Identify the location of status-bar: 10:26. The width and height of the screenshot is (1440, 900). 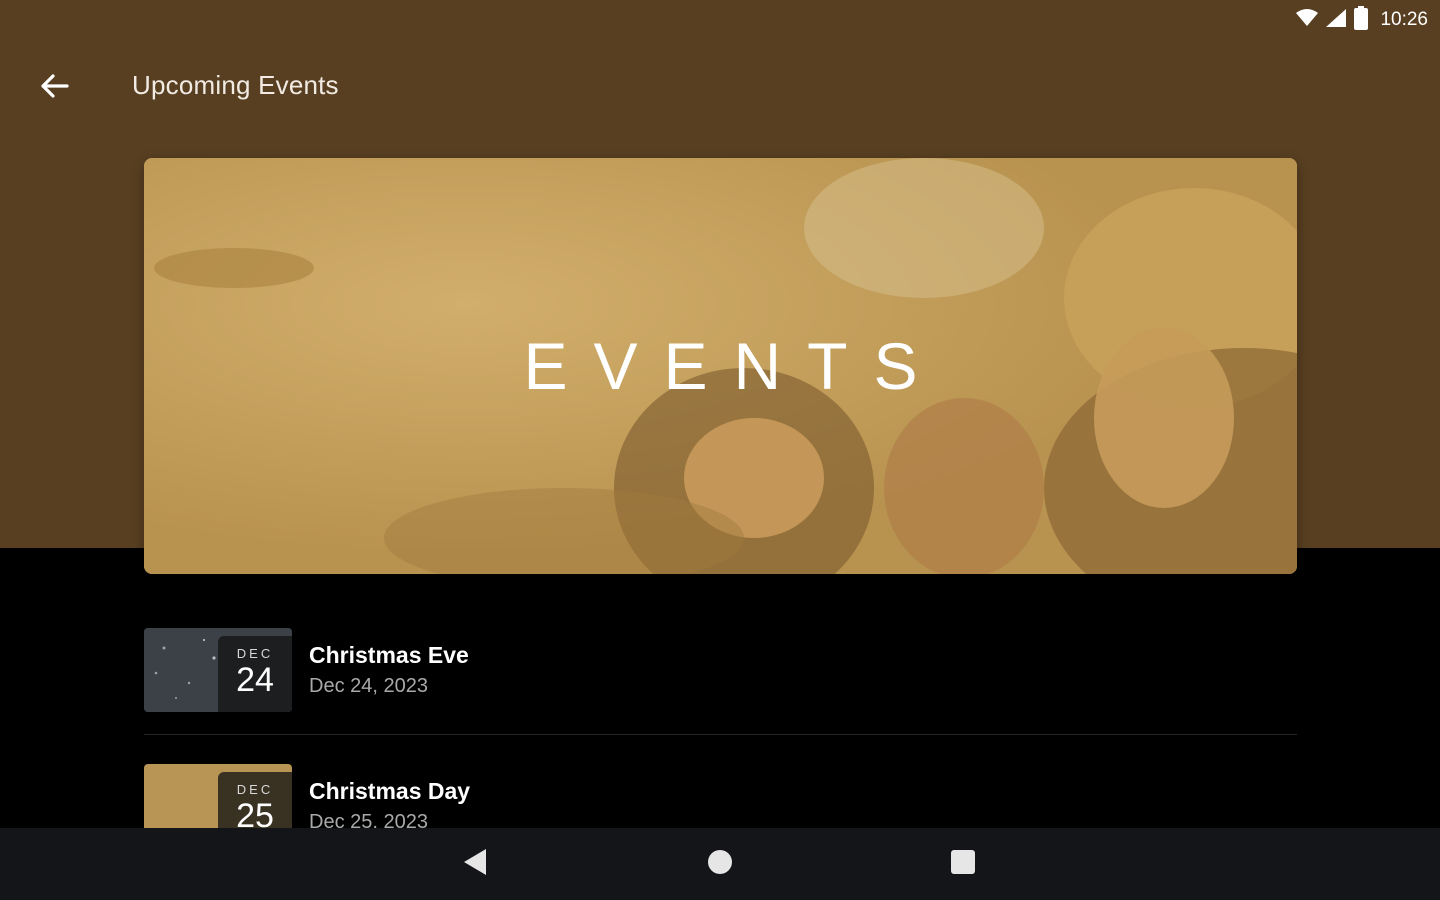
(1362, 20).